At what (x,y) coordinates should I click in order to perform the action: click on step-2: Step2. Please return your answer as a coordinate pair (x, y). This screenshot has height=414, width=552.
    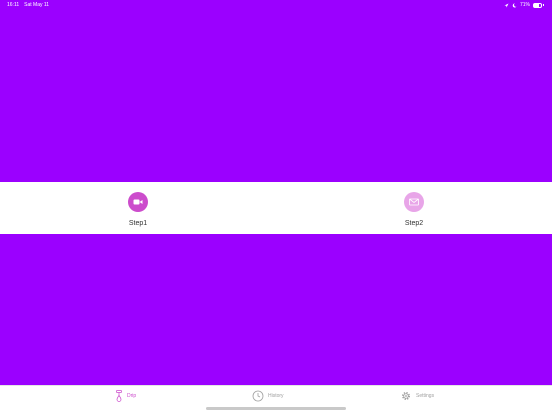
    Looking at the image, I should click on (414, 204).